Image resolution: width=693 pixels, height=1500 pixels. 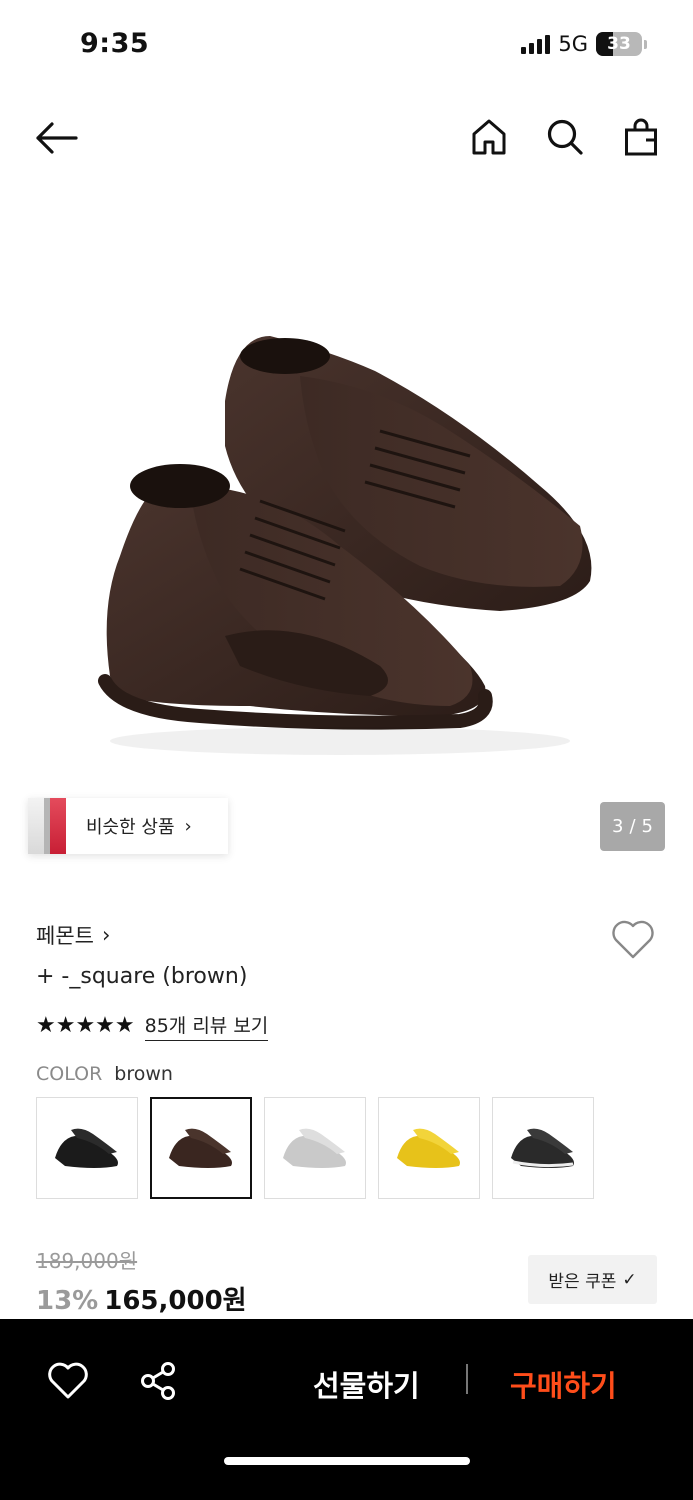 What do you see at coordinates (645, 44) in the screenshot?
I see `battery-tip` at bounding box center [645, 44].